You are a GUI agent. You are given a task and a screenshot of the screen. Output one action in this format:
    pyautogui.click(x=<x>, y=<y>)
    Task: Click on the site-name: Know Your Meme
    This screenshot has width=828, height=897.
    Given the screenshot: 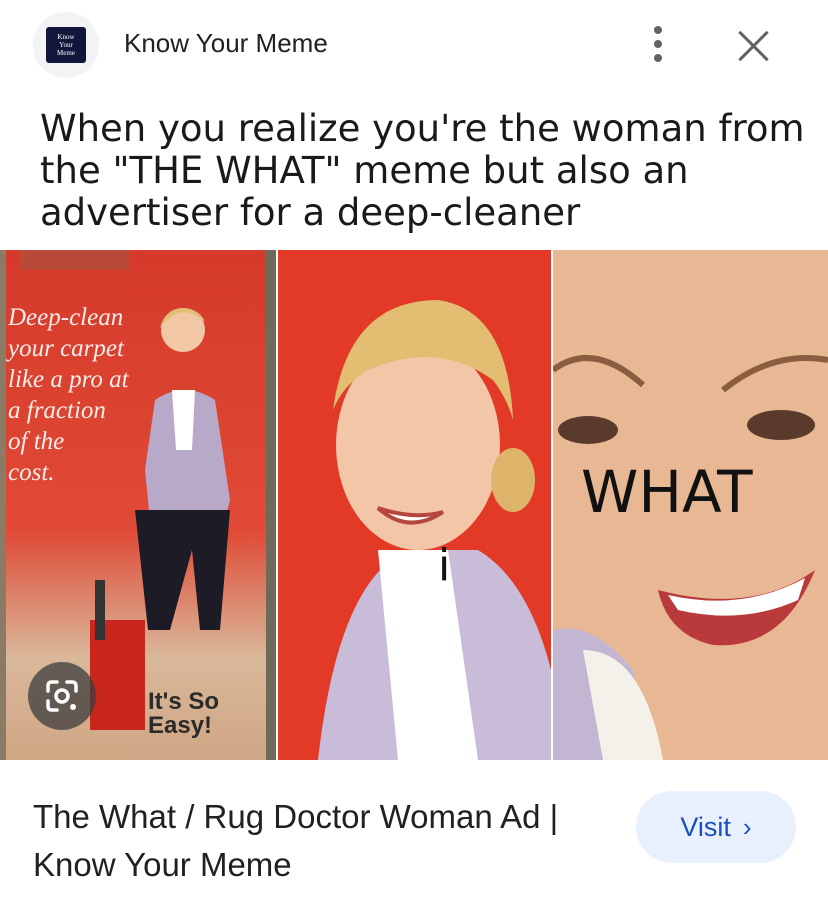 What is the action you would take?
    pyautogui.click(x=226, y=43)
    